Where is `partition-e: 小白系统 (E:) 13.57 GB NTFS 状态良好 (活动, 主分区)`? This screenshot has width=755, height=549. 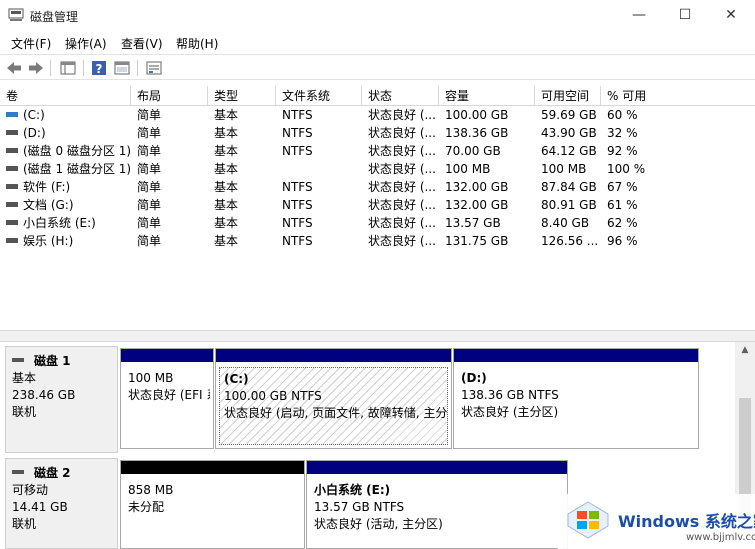
partition-e: 小白系统 (E:) 13.57 GB NTFS 状态良好 (活动, 主分区) is located at coordinates (437, 504).